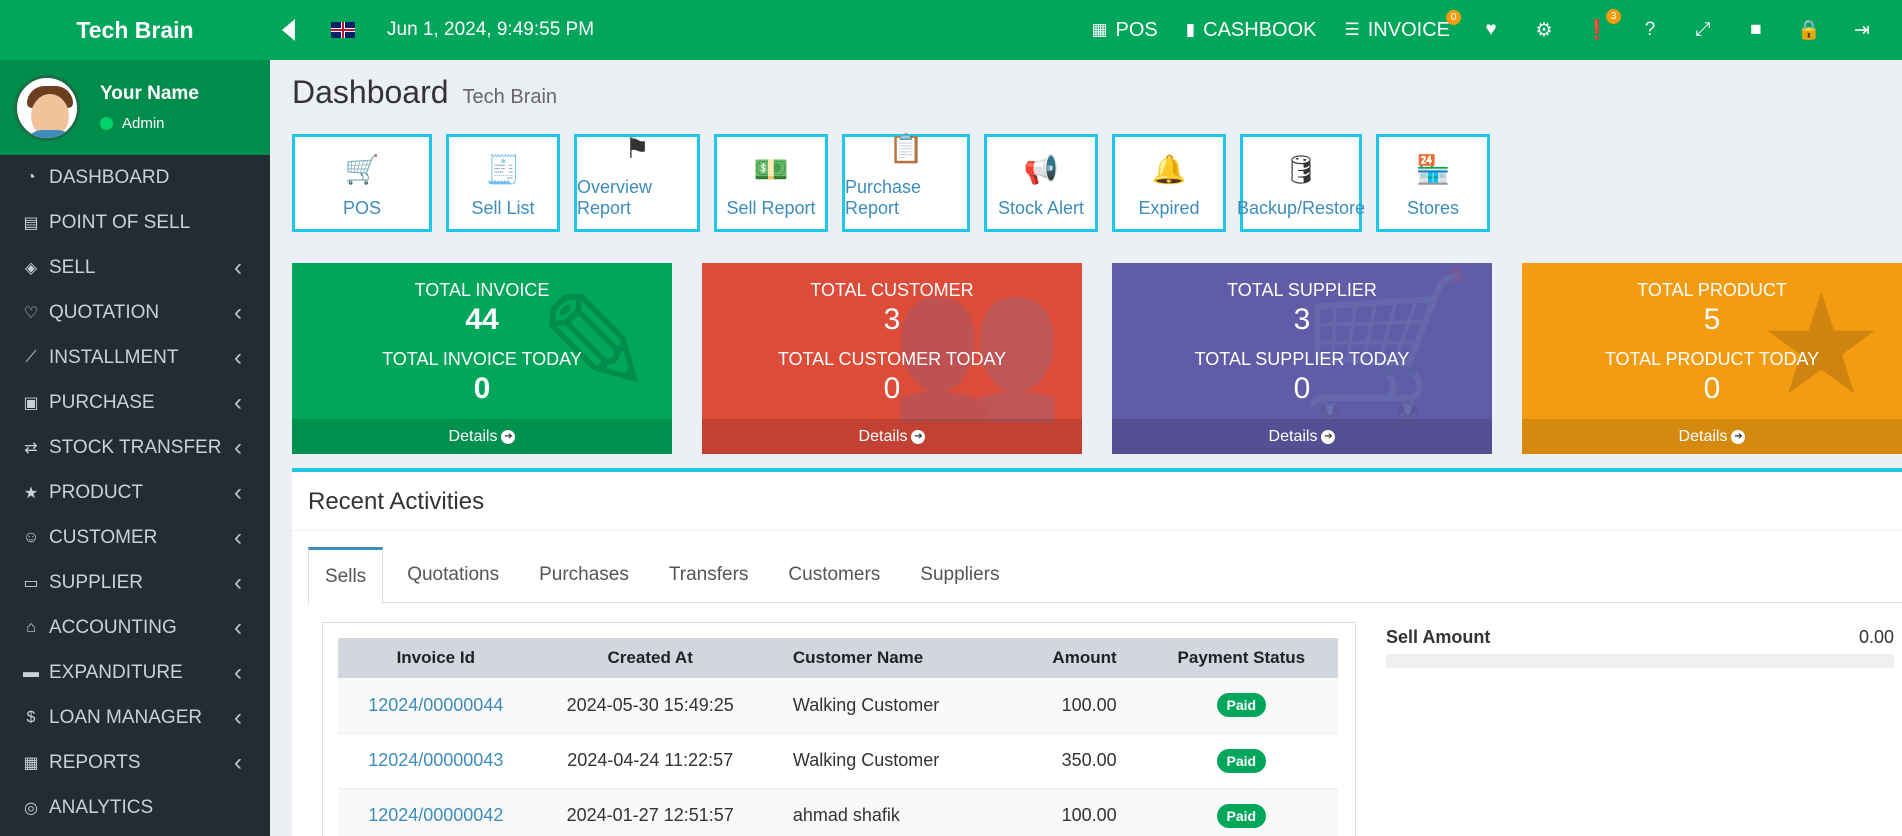  I want to click on heart-icon: ♡, so click(31, 313).